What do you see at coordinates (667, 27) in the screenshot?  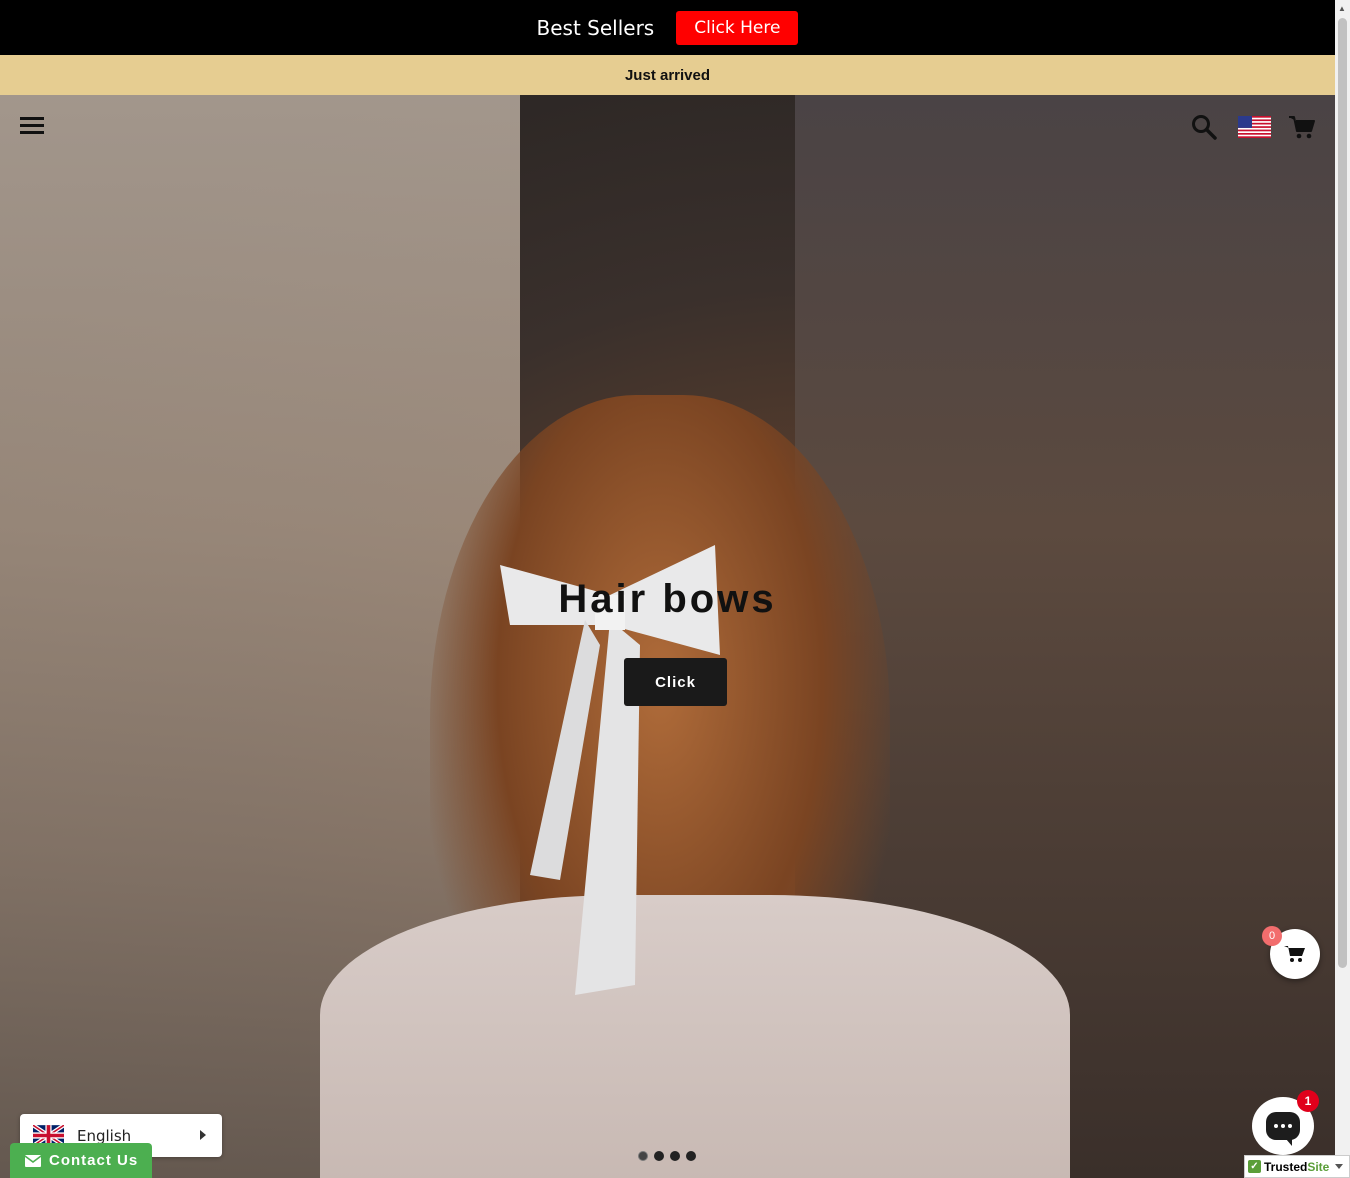 I see `promo-bar: Best Sellers Click Here` at bounding box center [667, 27].